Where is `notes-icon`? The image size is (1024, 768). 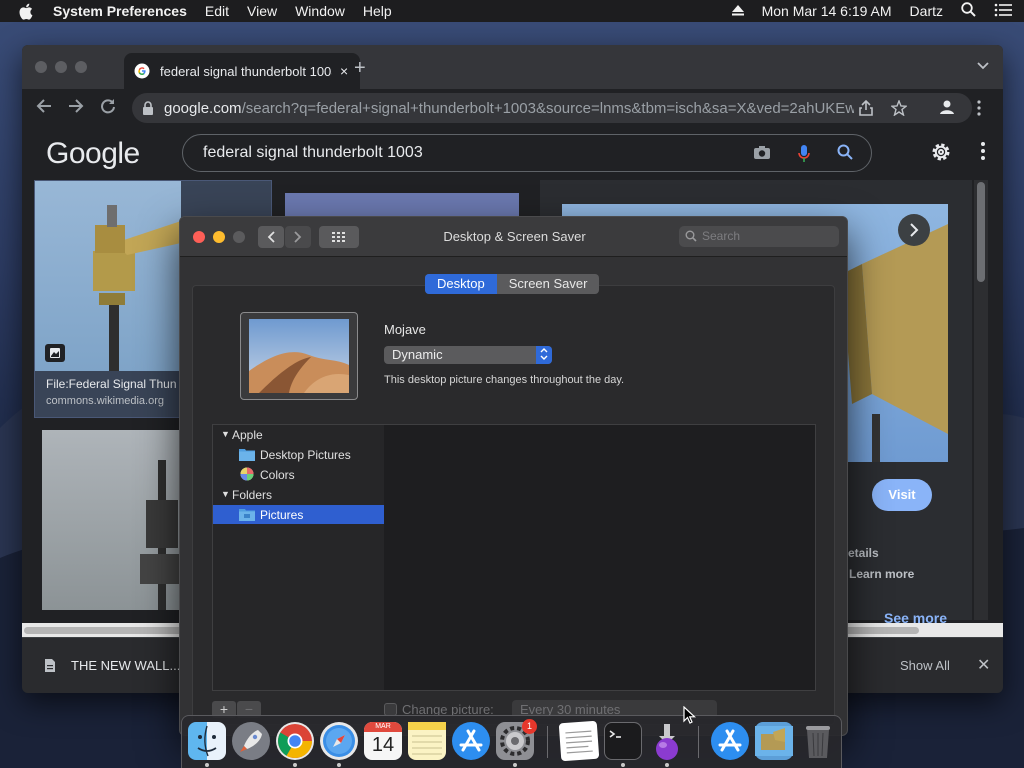
notes-icon is located at coordinates (427, 741).